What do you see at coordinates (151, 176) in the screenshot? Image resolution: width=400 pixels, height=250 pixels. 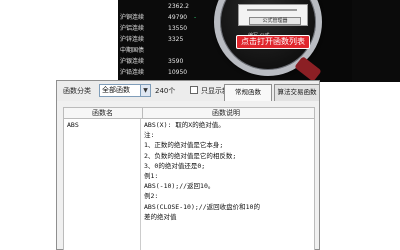 I see `description-line: 例1:` at bounding box center [151, 176].